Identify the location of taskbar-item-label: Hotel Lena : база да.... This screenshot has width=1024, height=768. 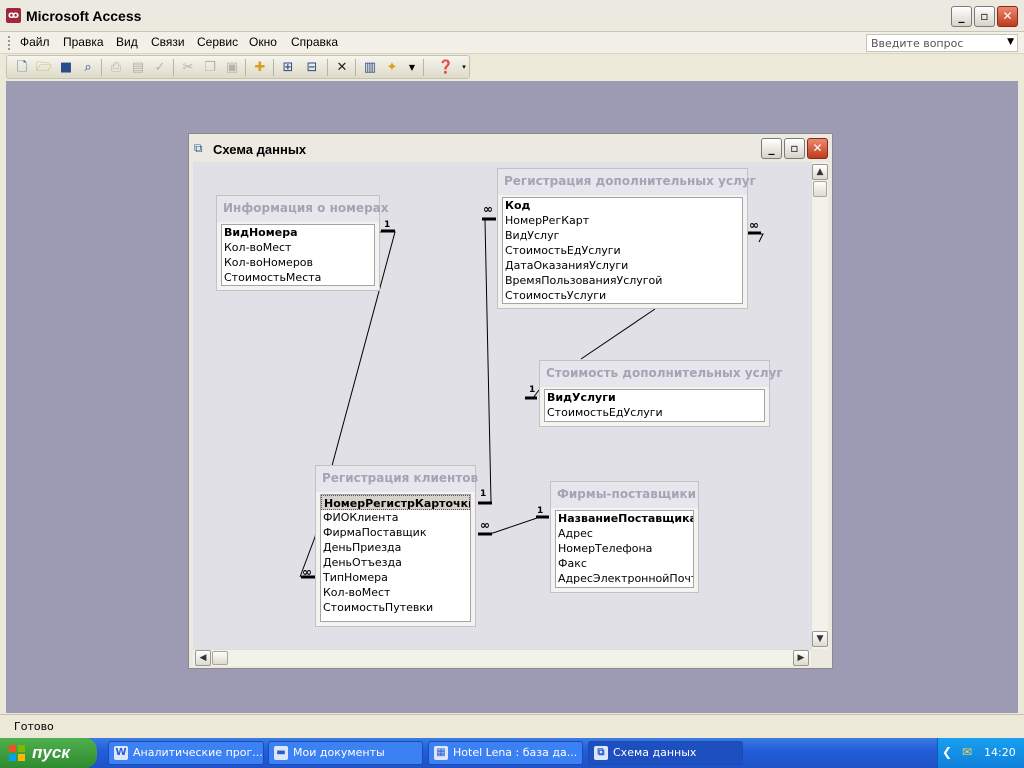
(515, 752).